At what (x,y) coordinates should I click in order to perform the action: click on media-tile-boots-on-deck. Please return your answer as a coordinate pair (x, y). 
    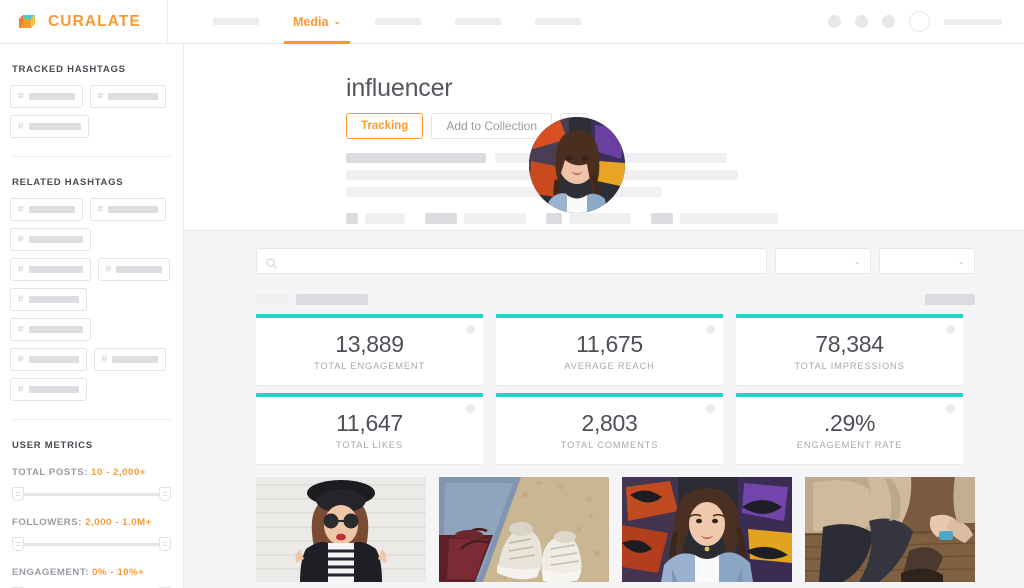
    Looking at the image, I should click on (890, 529).